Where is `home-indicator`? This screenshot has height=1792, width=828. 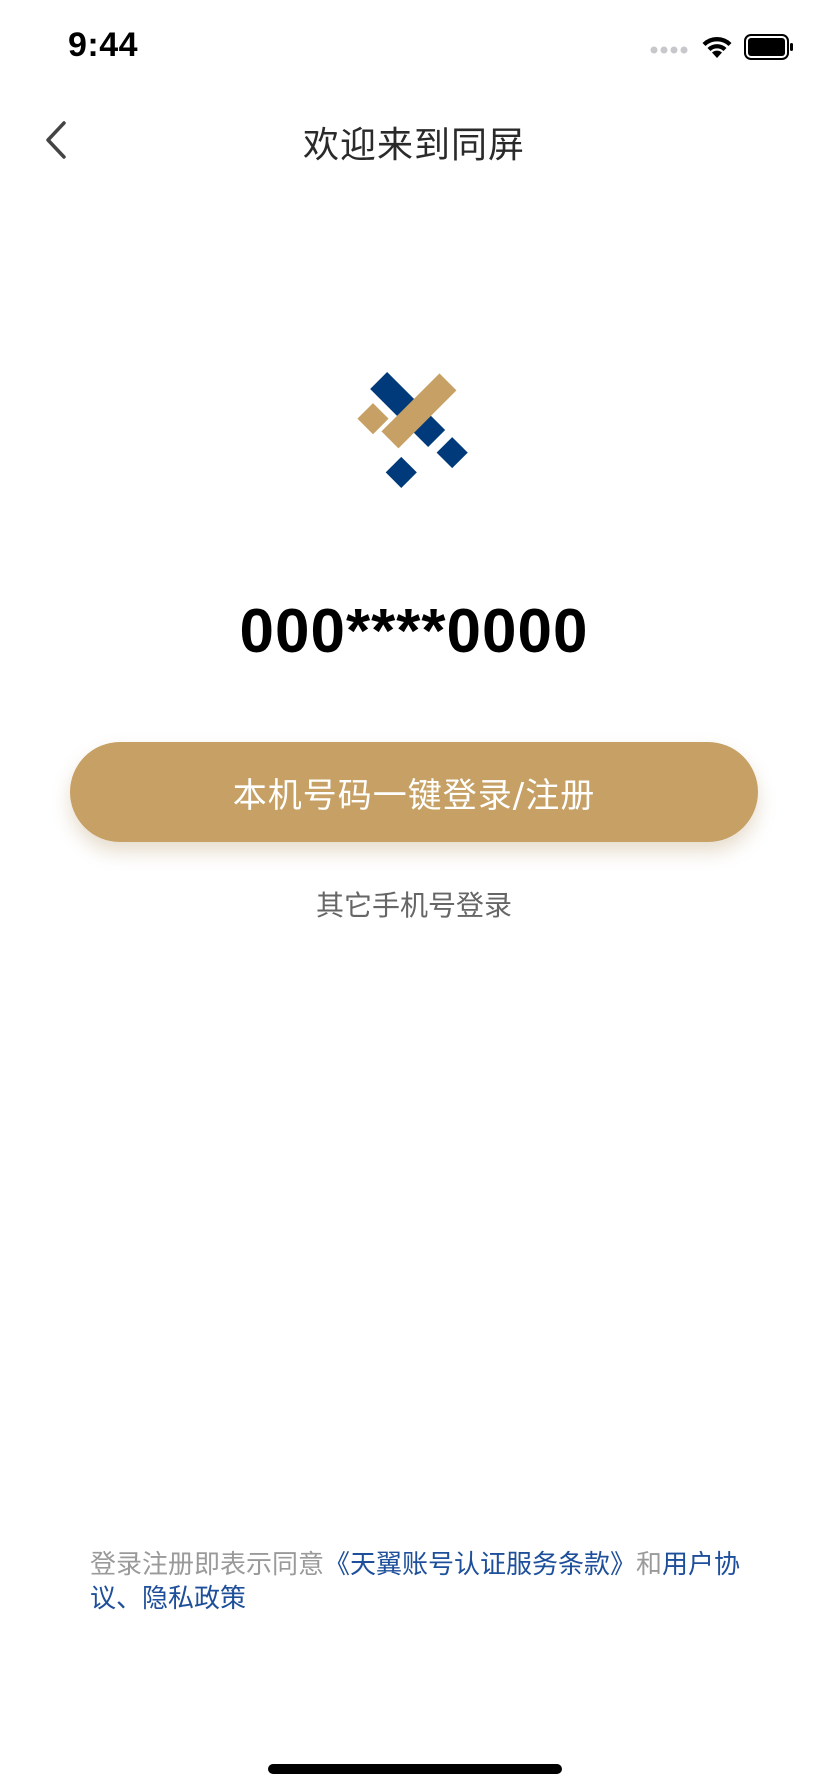
home-indicator is located at coordinates (415, 1769).